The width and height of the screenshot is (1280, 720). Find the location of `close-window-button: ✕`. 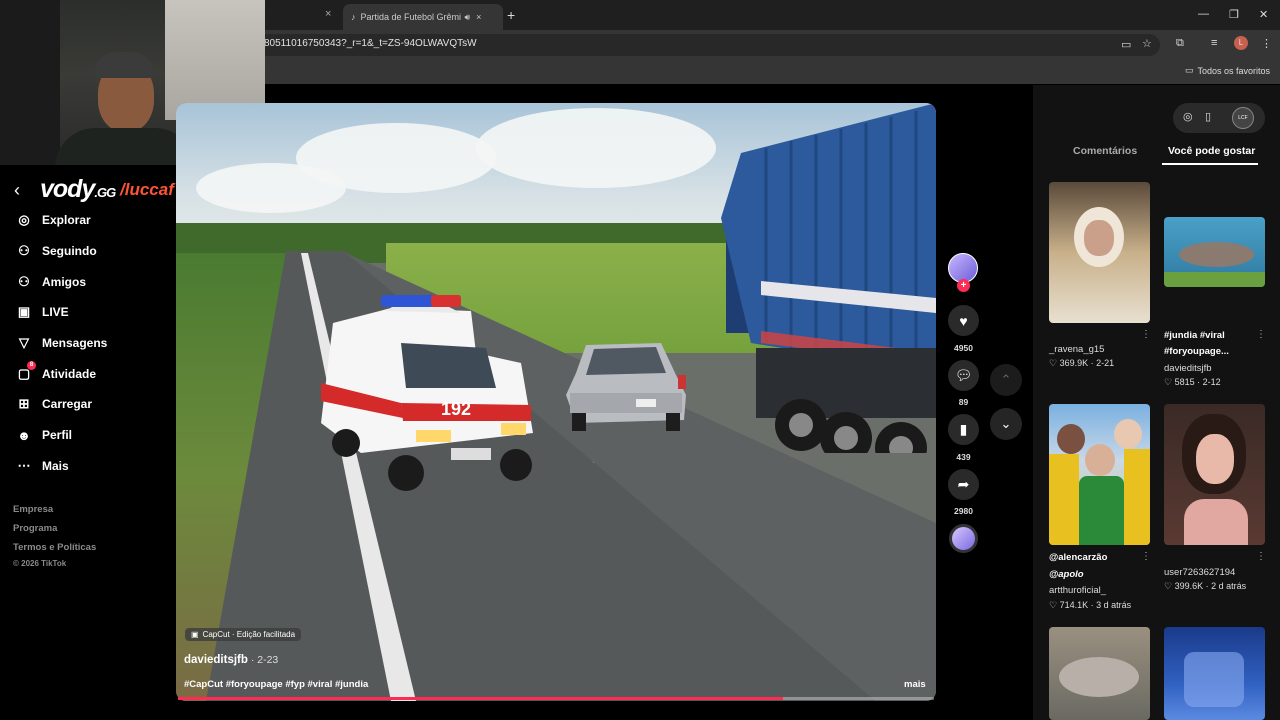

close-window-button: ✕ is located at coordinates (1263, 14).